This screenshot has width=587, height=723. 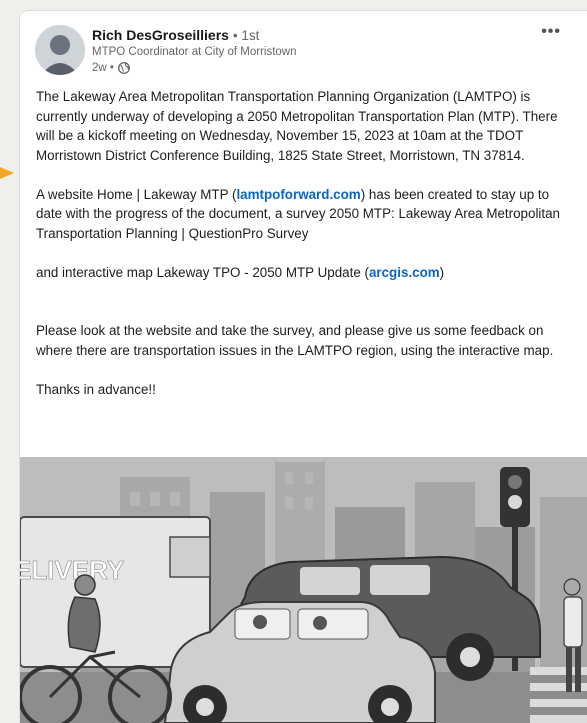 What do you see at coordinates (96, 389) in the screenshot?
I see `paragraph-thanks: Thanks in advance!!` at bounding box center [96, 389].